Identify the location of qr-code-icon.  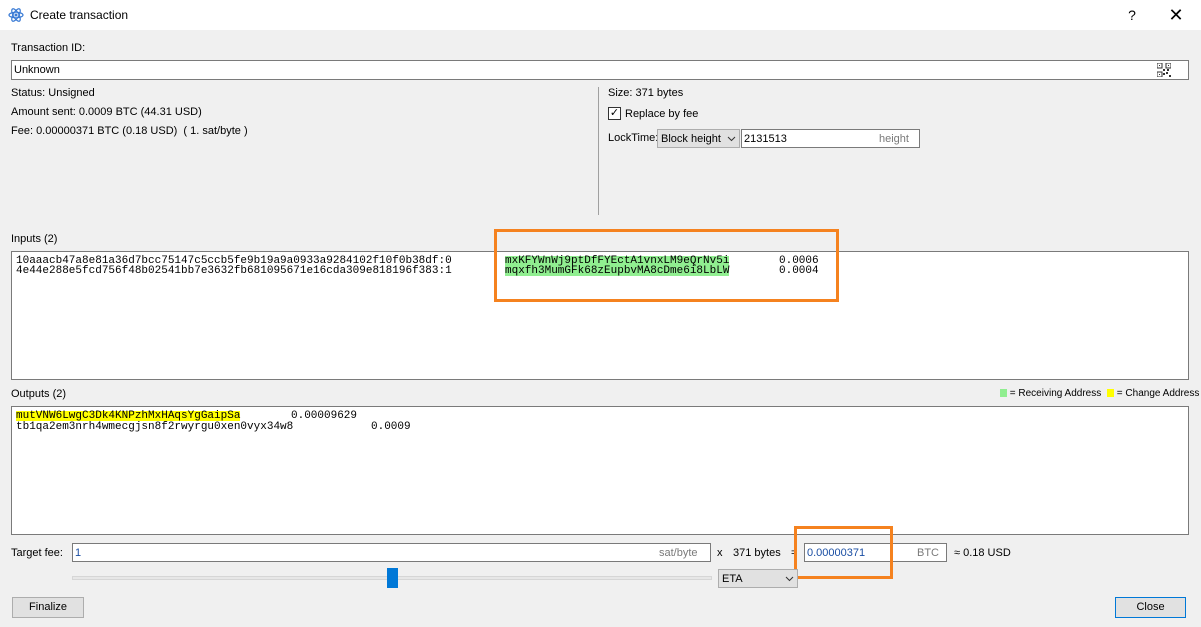
(1164, 71).